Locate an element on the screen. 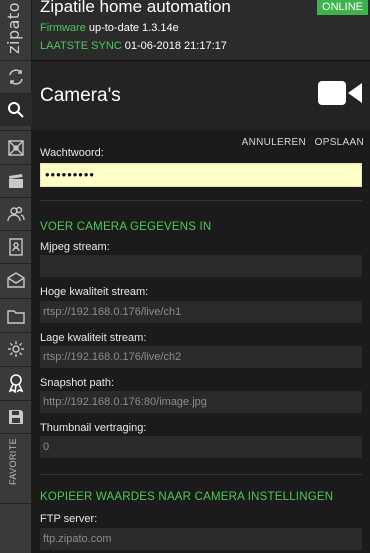 Image resolution: width=370 pixels, height=553 pixels. search-icon is located at coordinates (16, 110).